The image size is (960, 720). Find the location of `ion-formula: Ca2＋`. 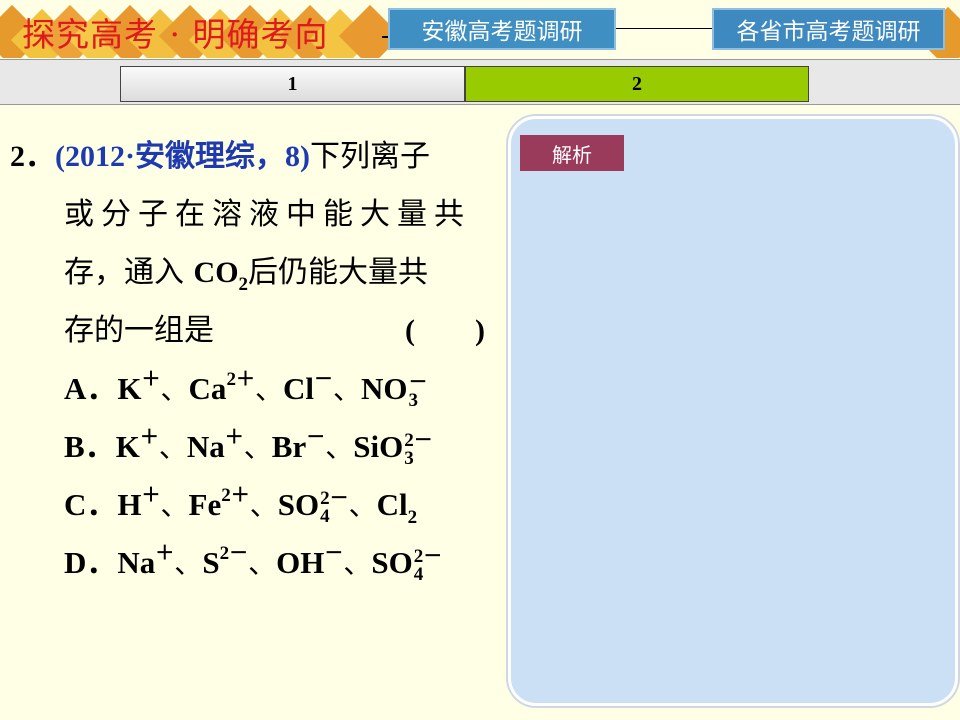

ion-formula: Ca2＋ is located at coordinates (222, 391).